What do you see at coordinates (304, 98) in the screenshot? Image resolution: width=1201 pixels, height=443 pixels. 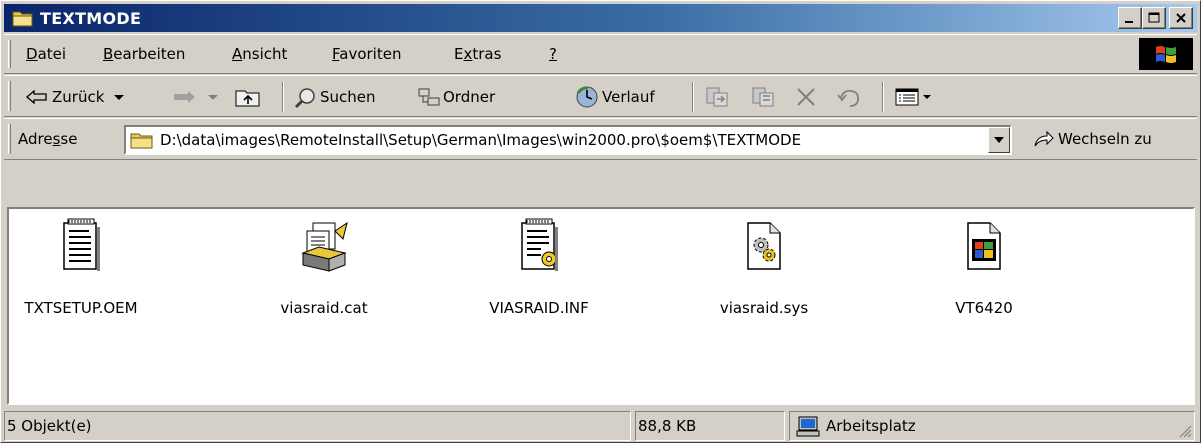 I see `search-icon` at bounding box center [304, 98].